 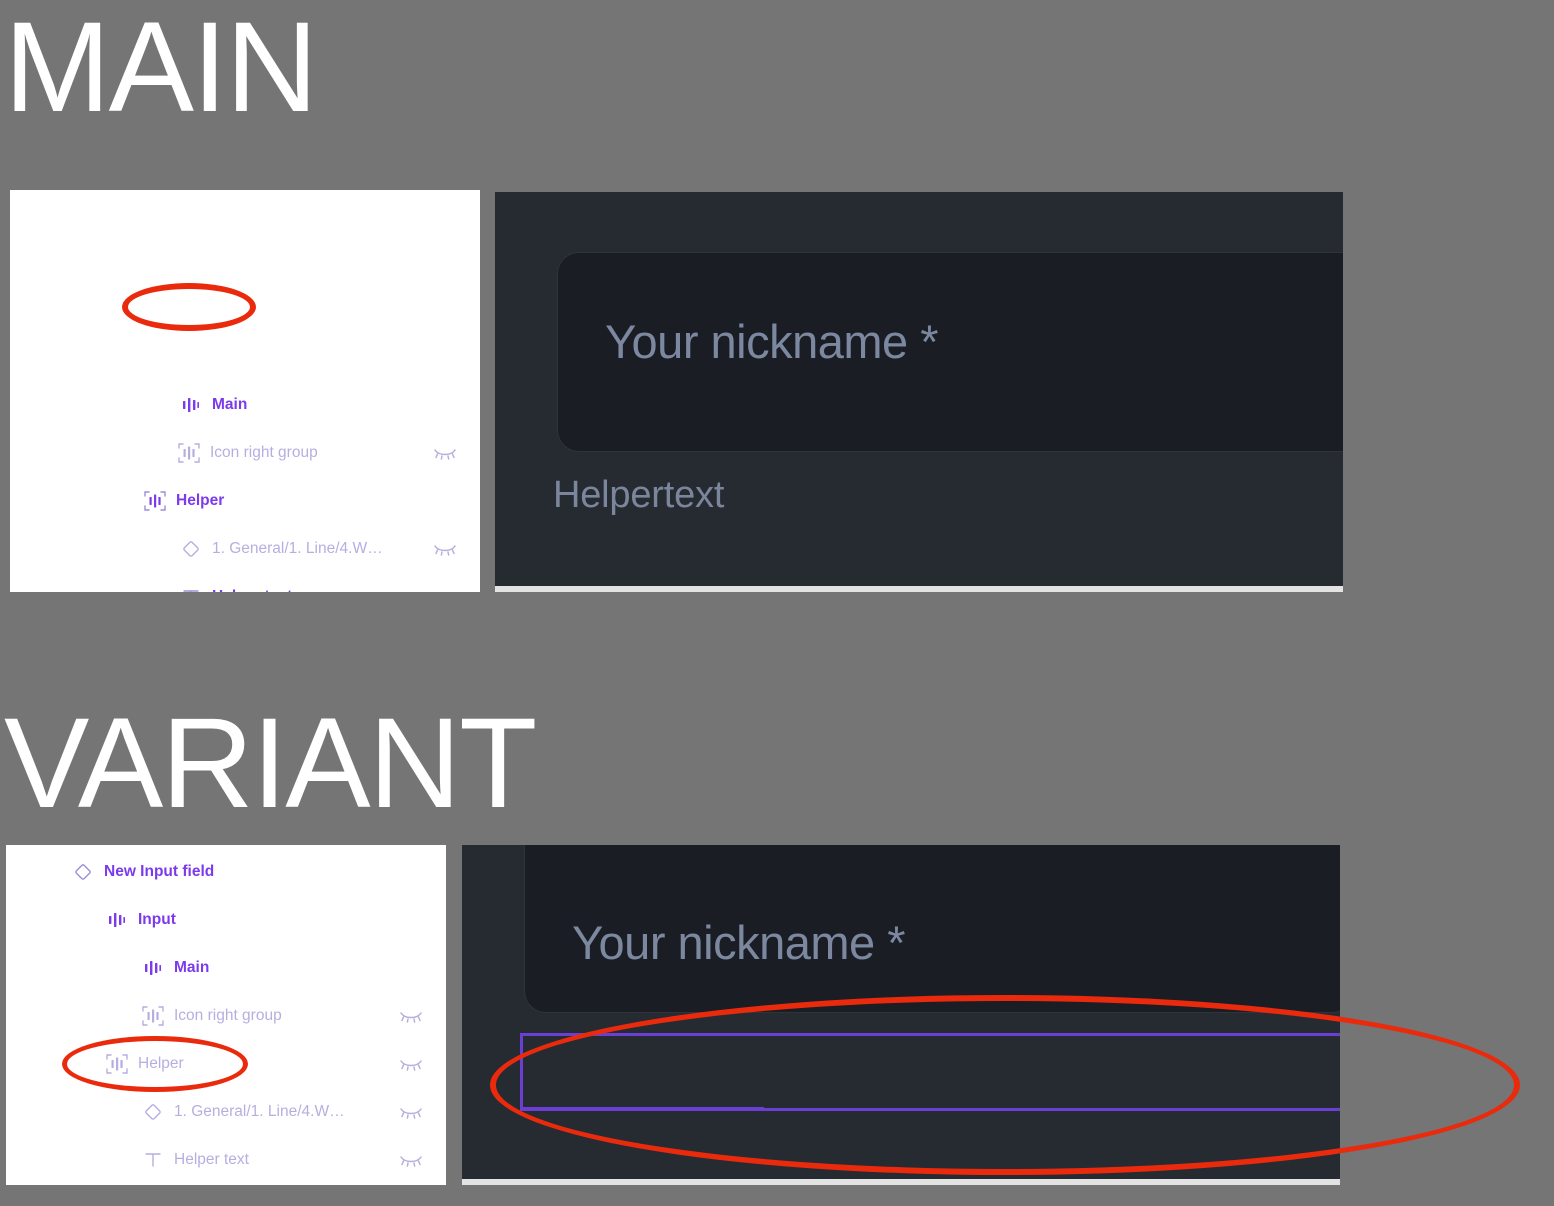 I want to click on layer-row-label: New Input field, so click(x=159, y=872).